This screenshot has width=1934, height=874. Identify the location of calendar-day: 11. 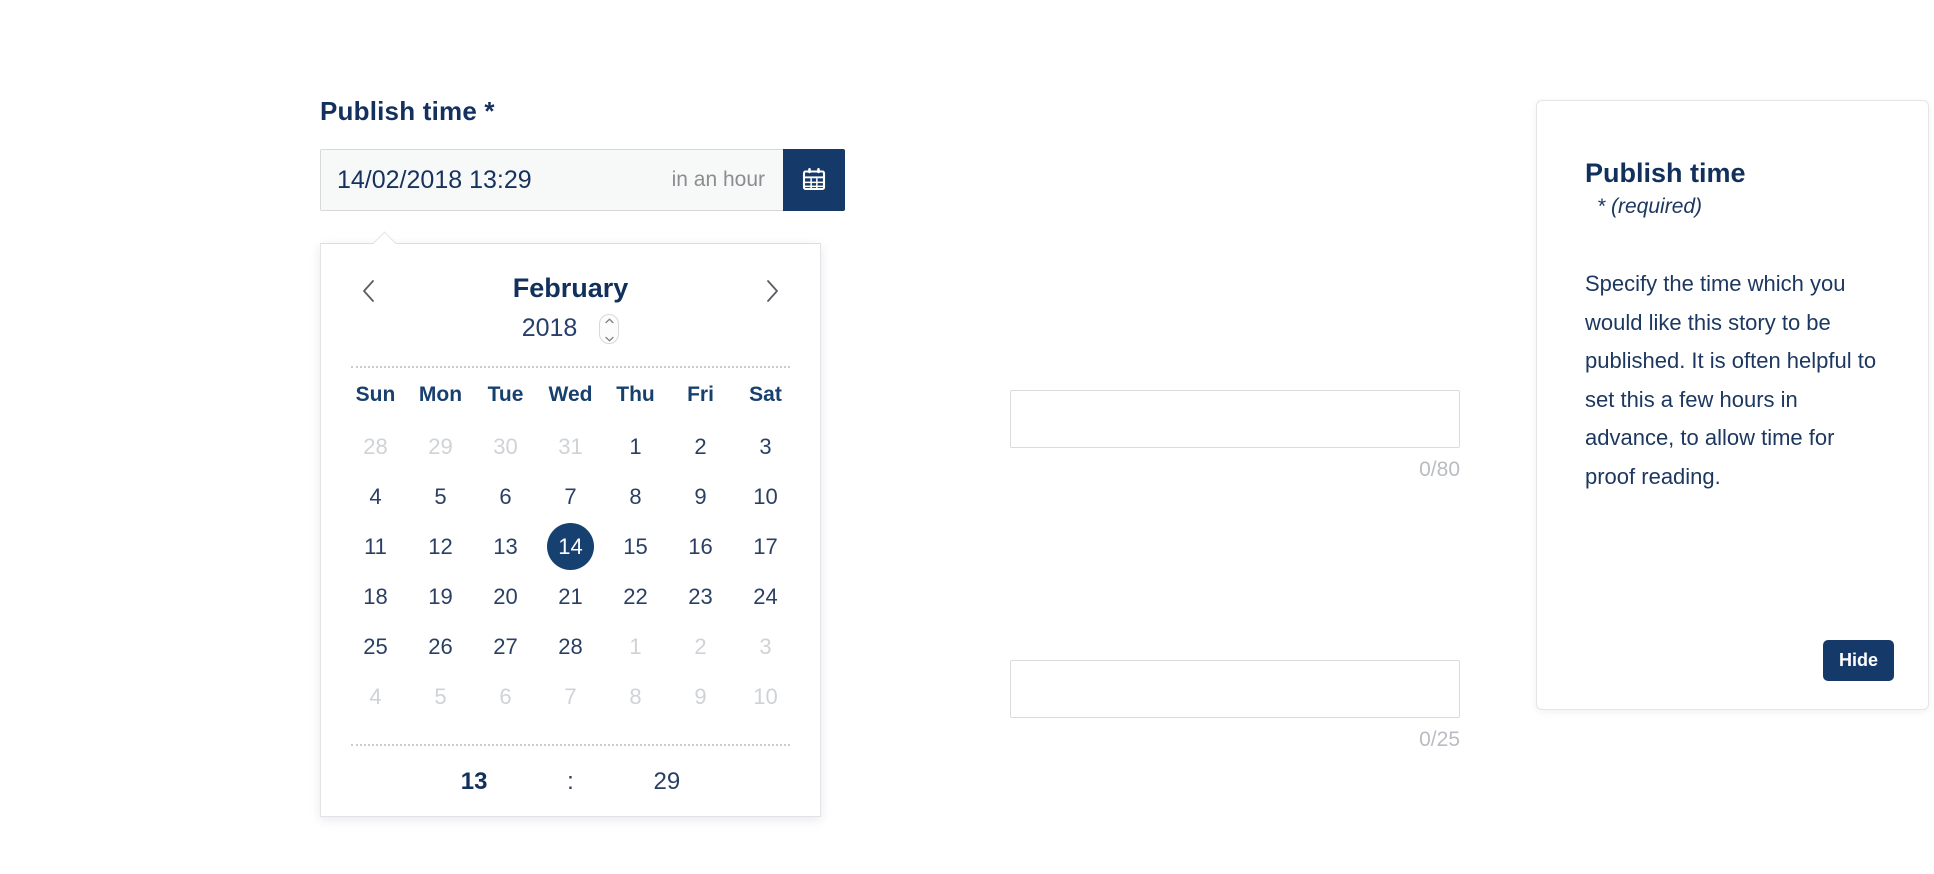
(375, 547).